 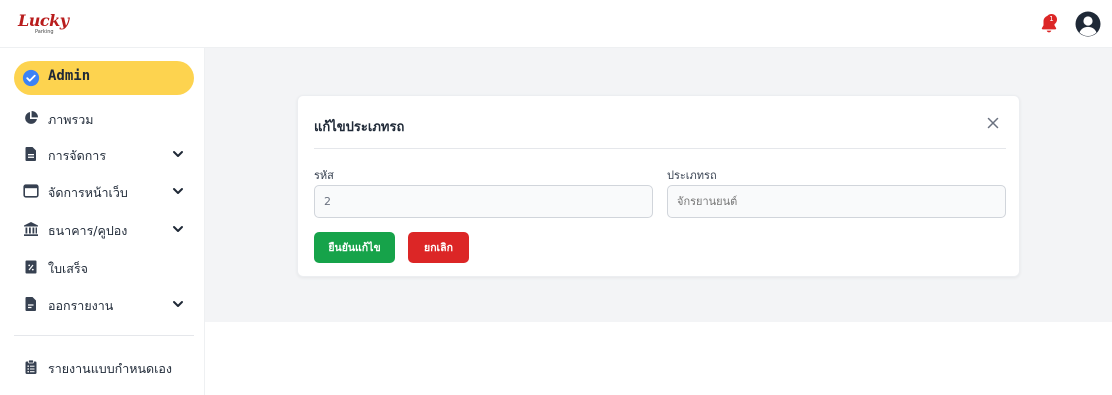 What do you see at coordinates (483, 201) in the screenshot?
I see `code-input` at bounding box center [483, 201].